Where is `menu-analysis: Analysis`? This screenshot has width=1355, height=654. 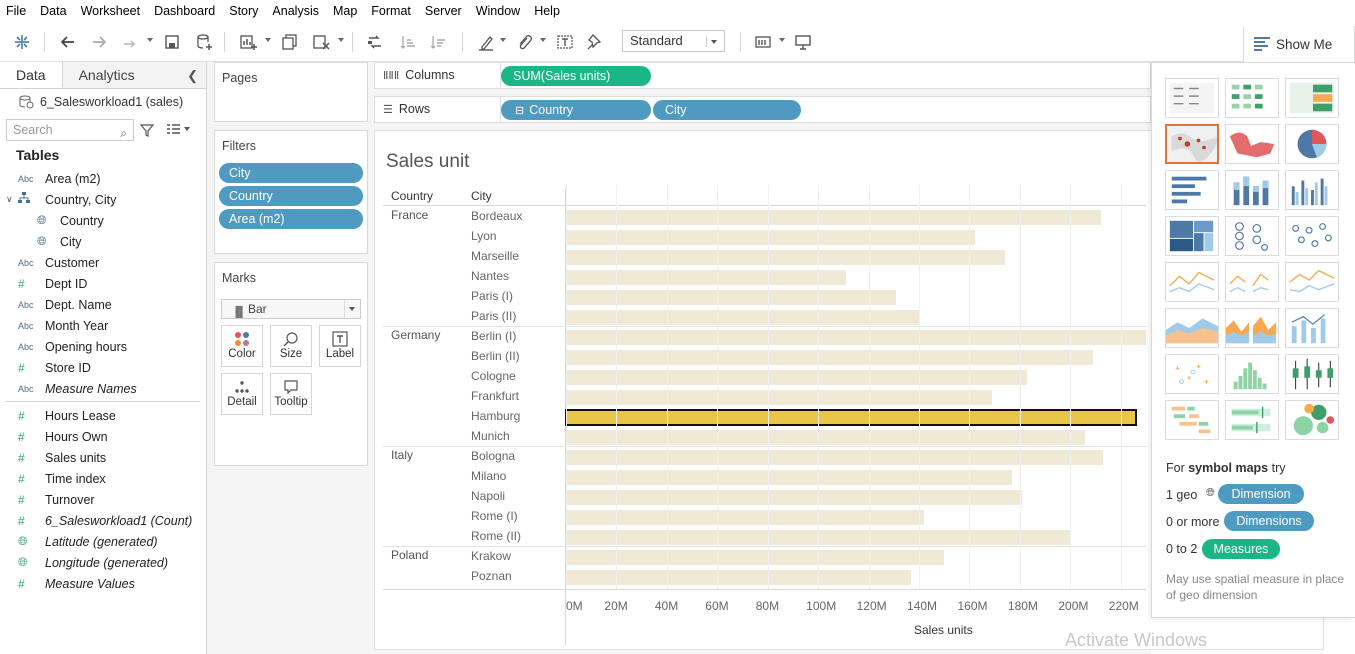 menu-analysis: Analysis is located at coordinates (295, 11).